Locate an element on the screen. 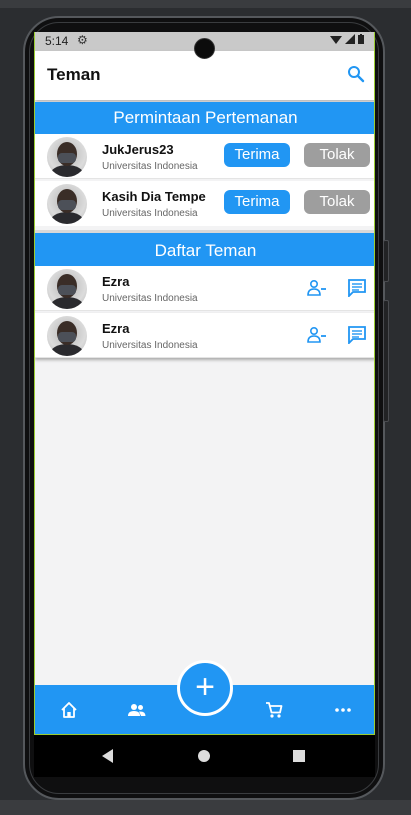 The width and height of the screenshot is (411, 815). more-icon is located at coordinates (343, 710).